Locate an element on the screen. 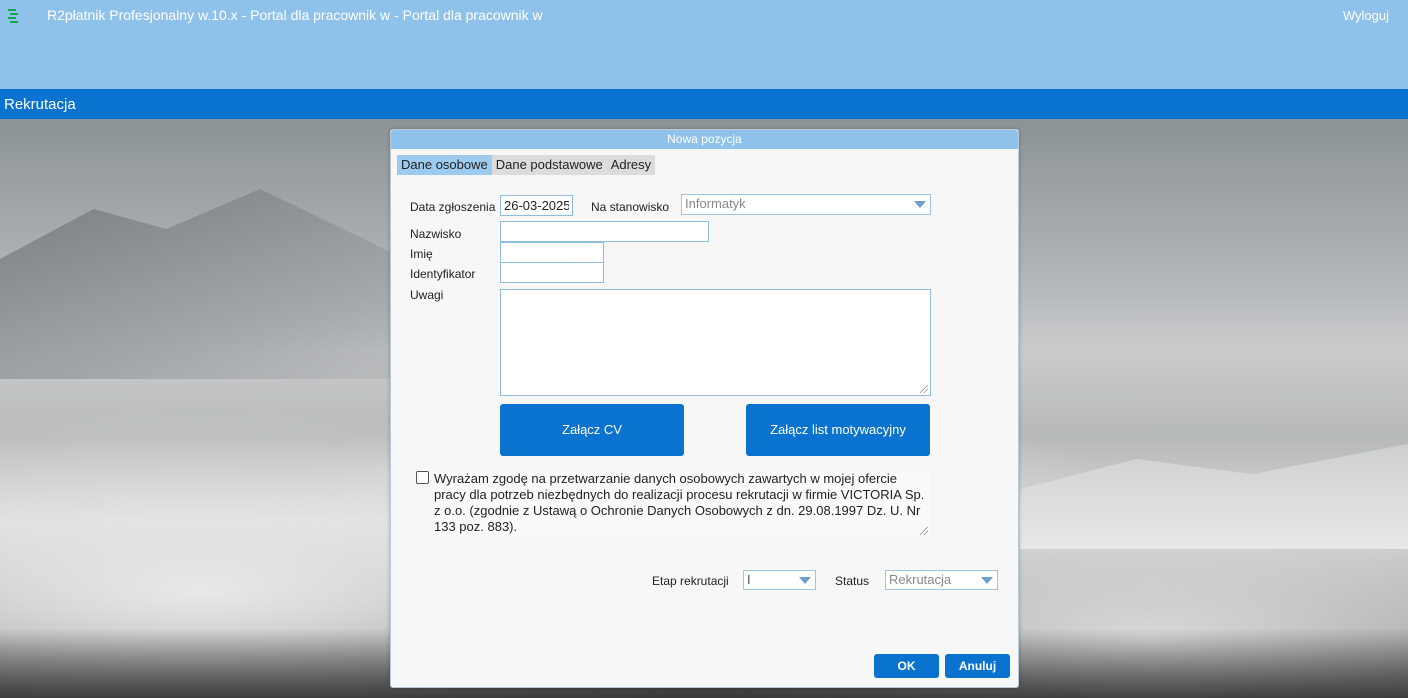 The width and height of the screenshot is (1408, 698). position-select: Informatyk is located at coordinates (806, 204).